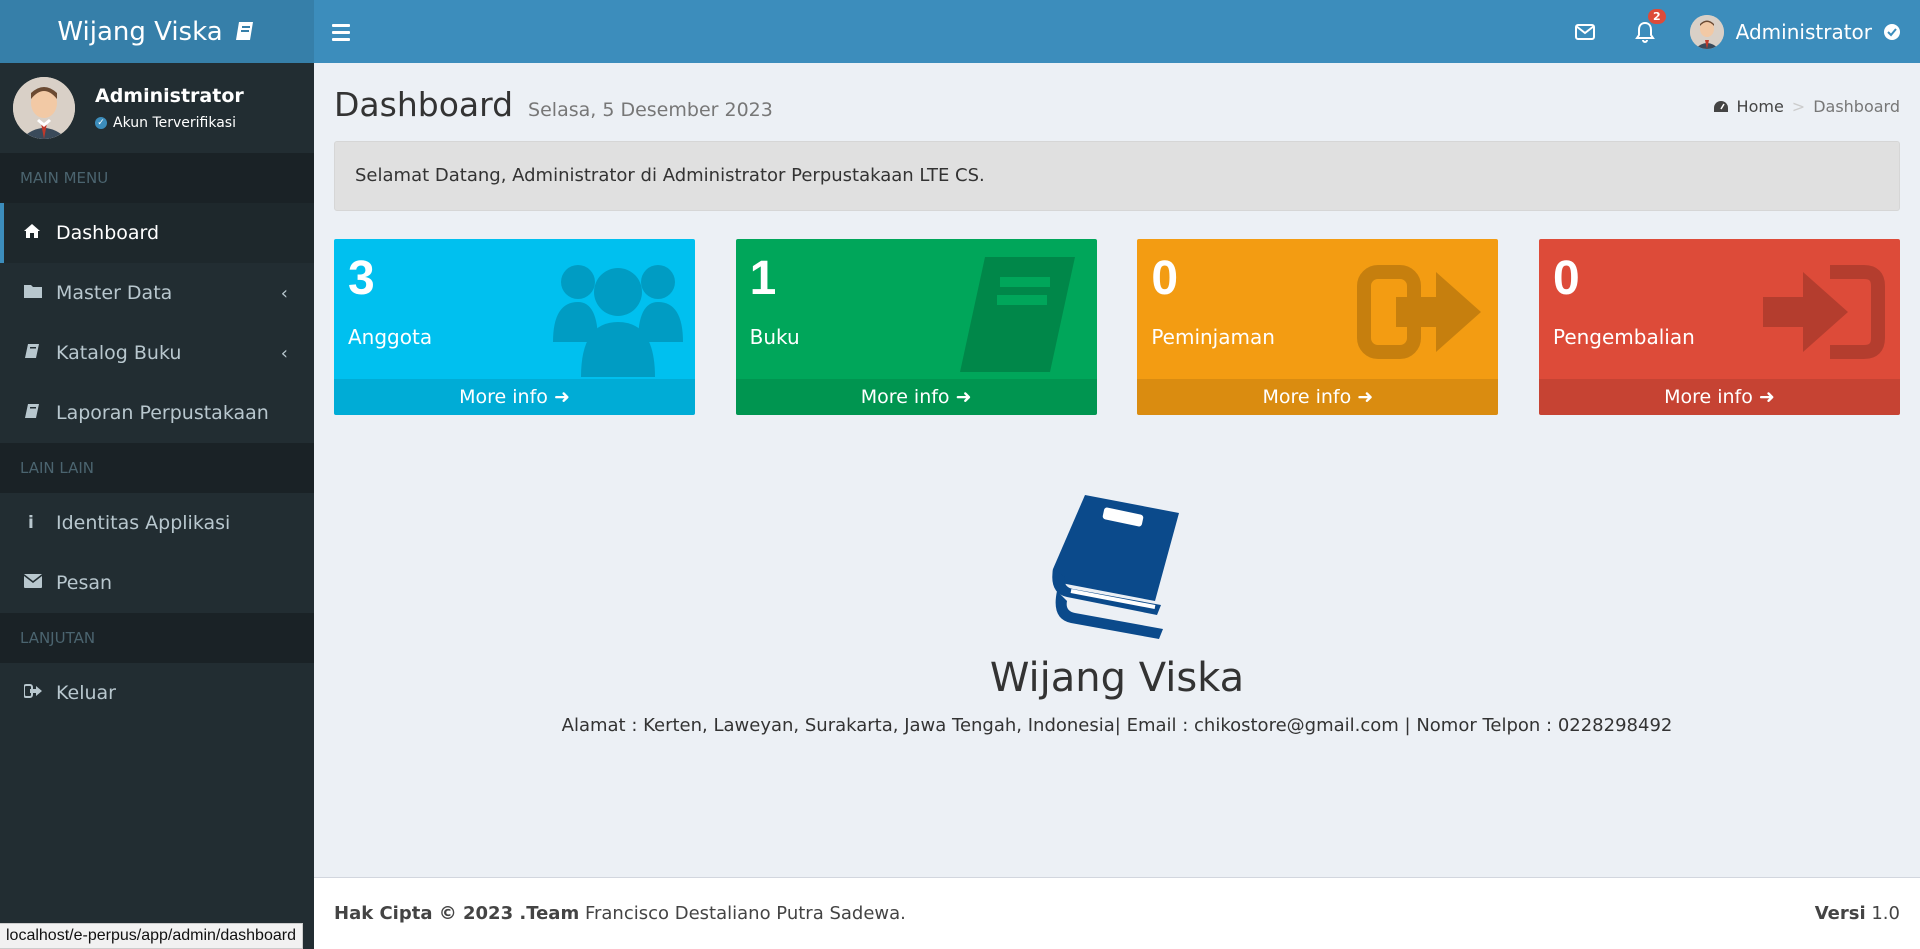 The image size is (1920, 949). I want to click on books-logo-icon, so click(1115, 567).